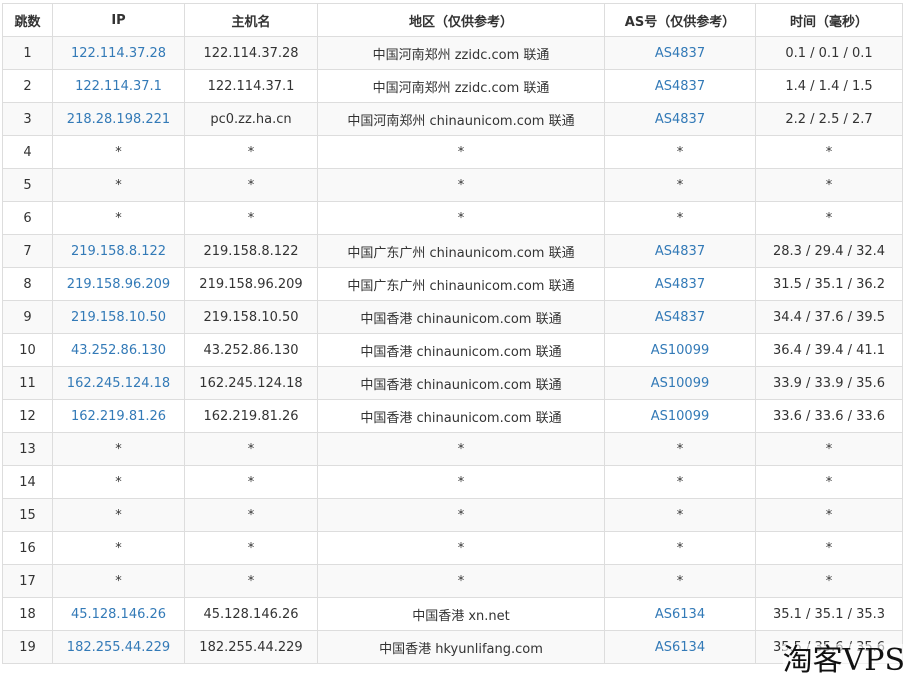 The height and width of the screenshot is (678, 907). I want to click on time-cell: 36.4 / 39.4 / 41.1, so click(829, 350).